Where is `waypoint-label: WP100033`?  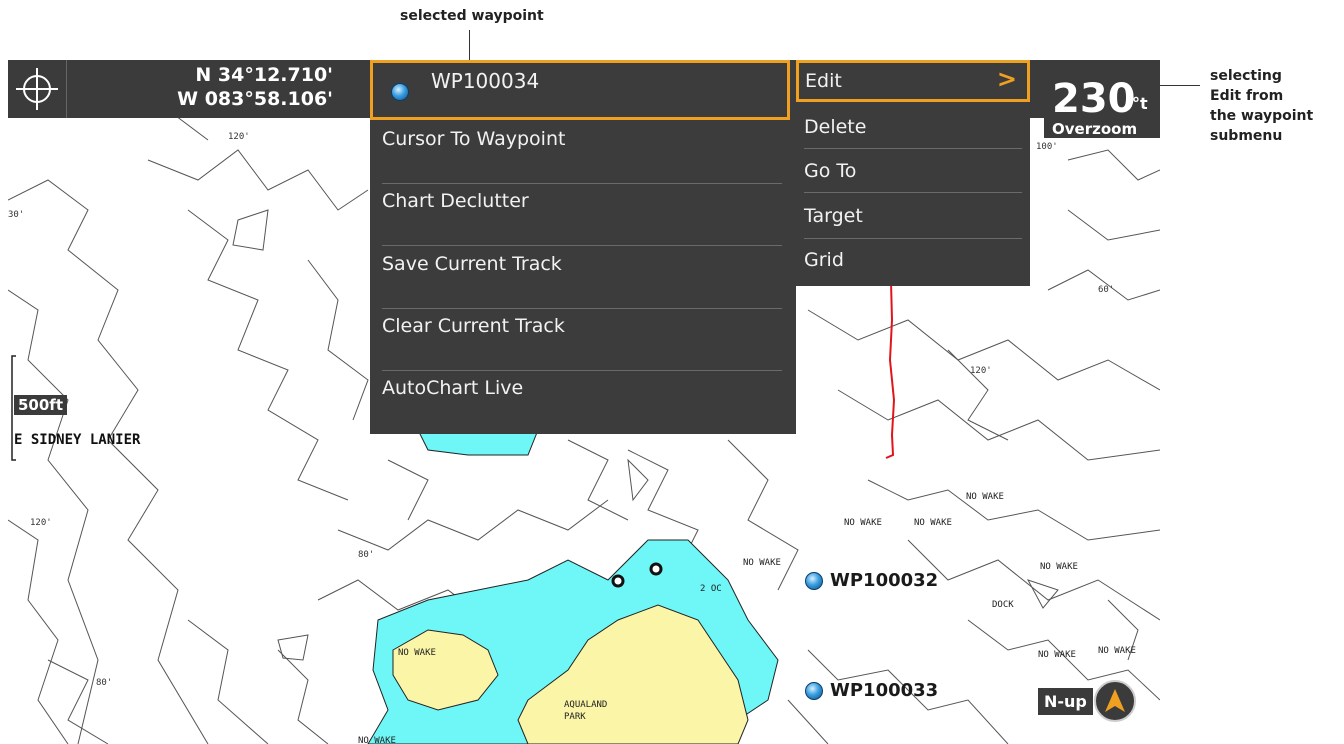
waypoint-label: WP100033 is located at coordinates (884, 690).